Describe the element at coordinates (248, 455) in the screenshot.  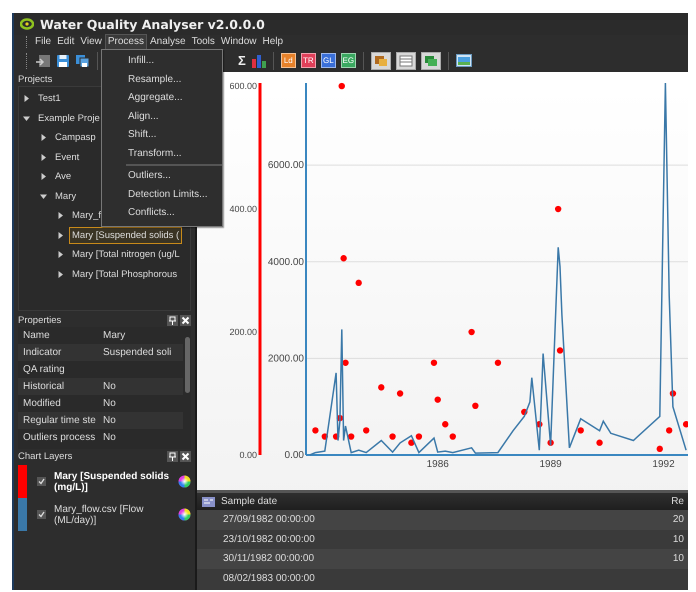
I see `axis-label: 0.00` at that location.